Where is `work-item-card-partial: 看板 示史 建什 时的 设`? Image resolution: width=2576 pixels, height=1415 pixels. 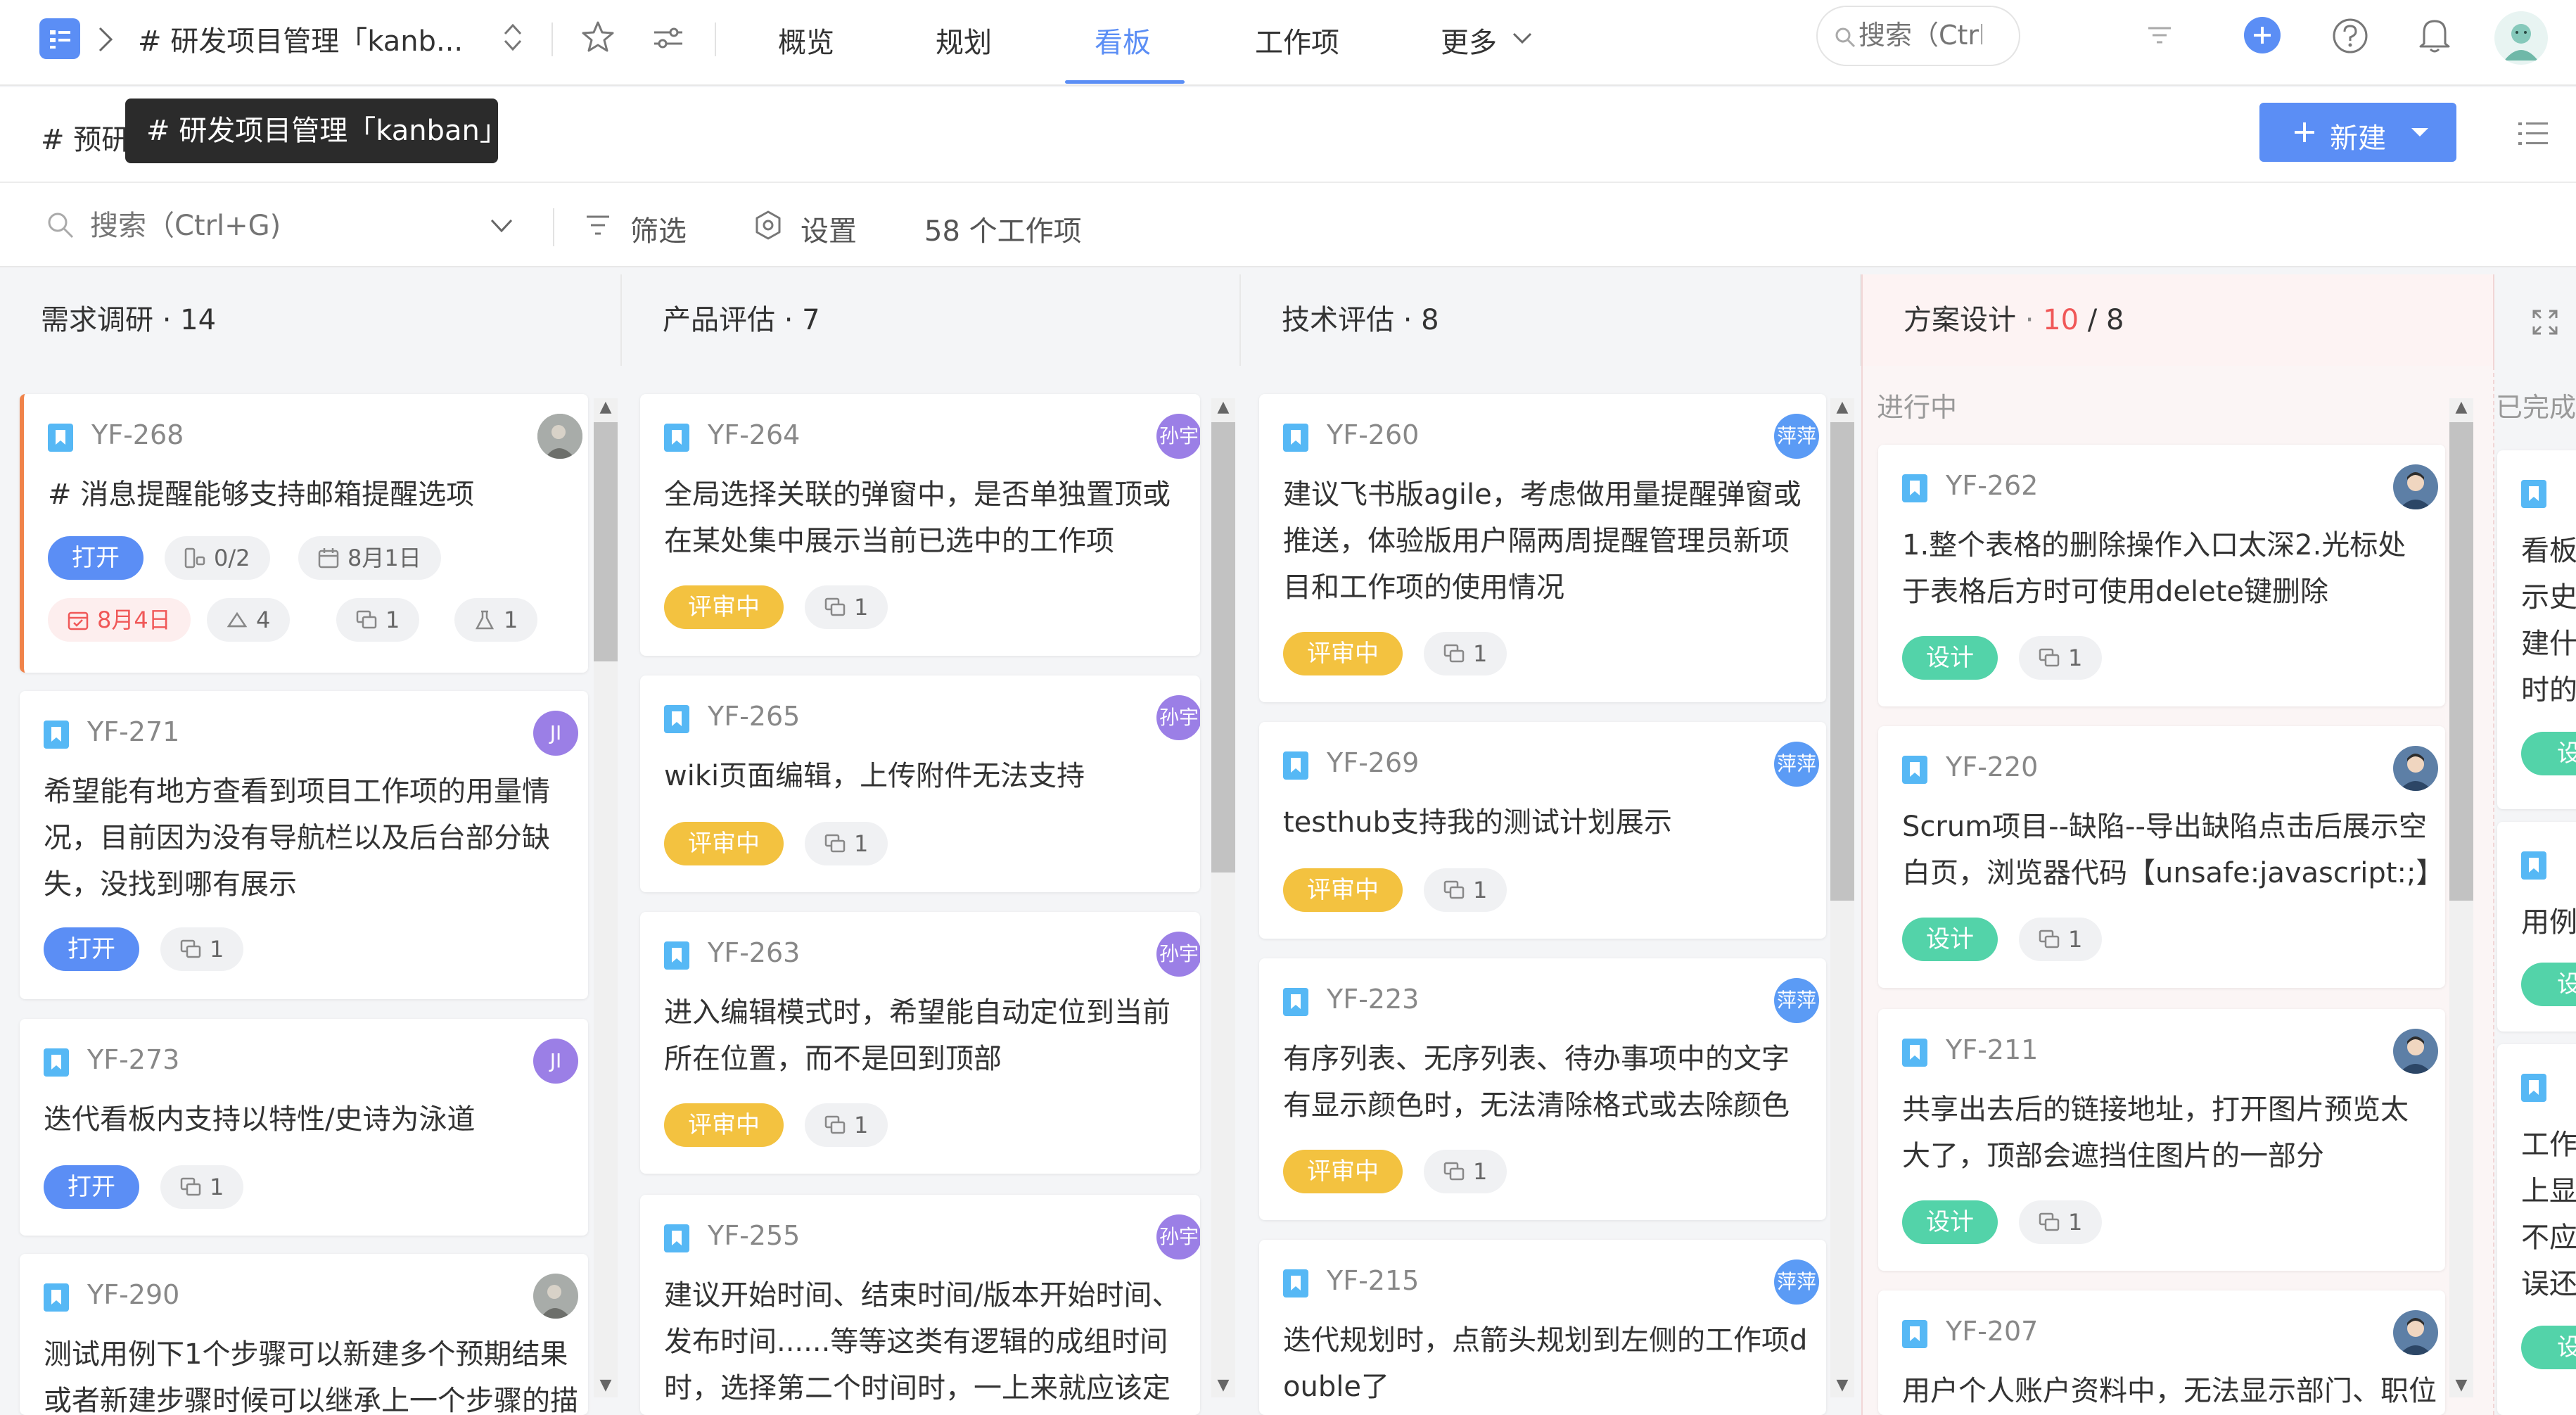
work-item-card-partial: 看板 示史 建什 时的 设 is located at coordinates (2536, 629).